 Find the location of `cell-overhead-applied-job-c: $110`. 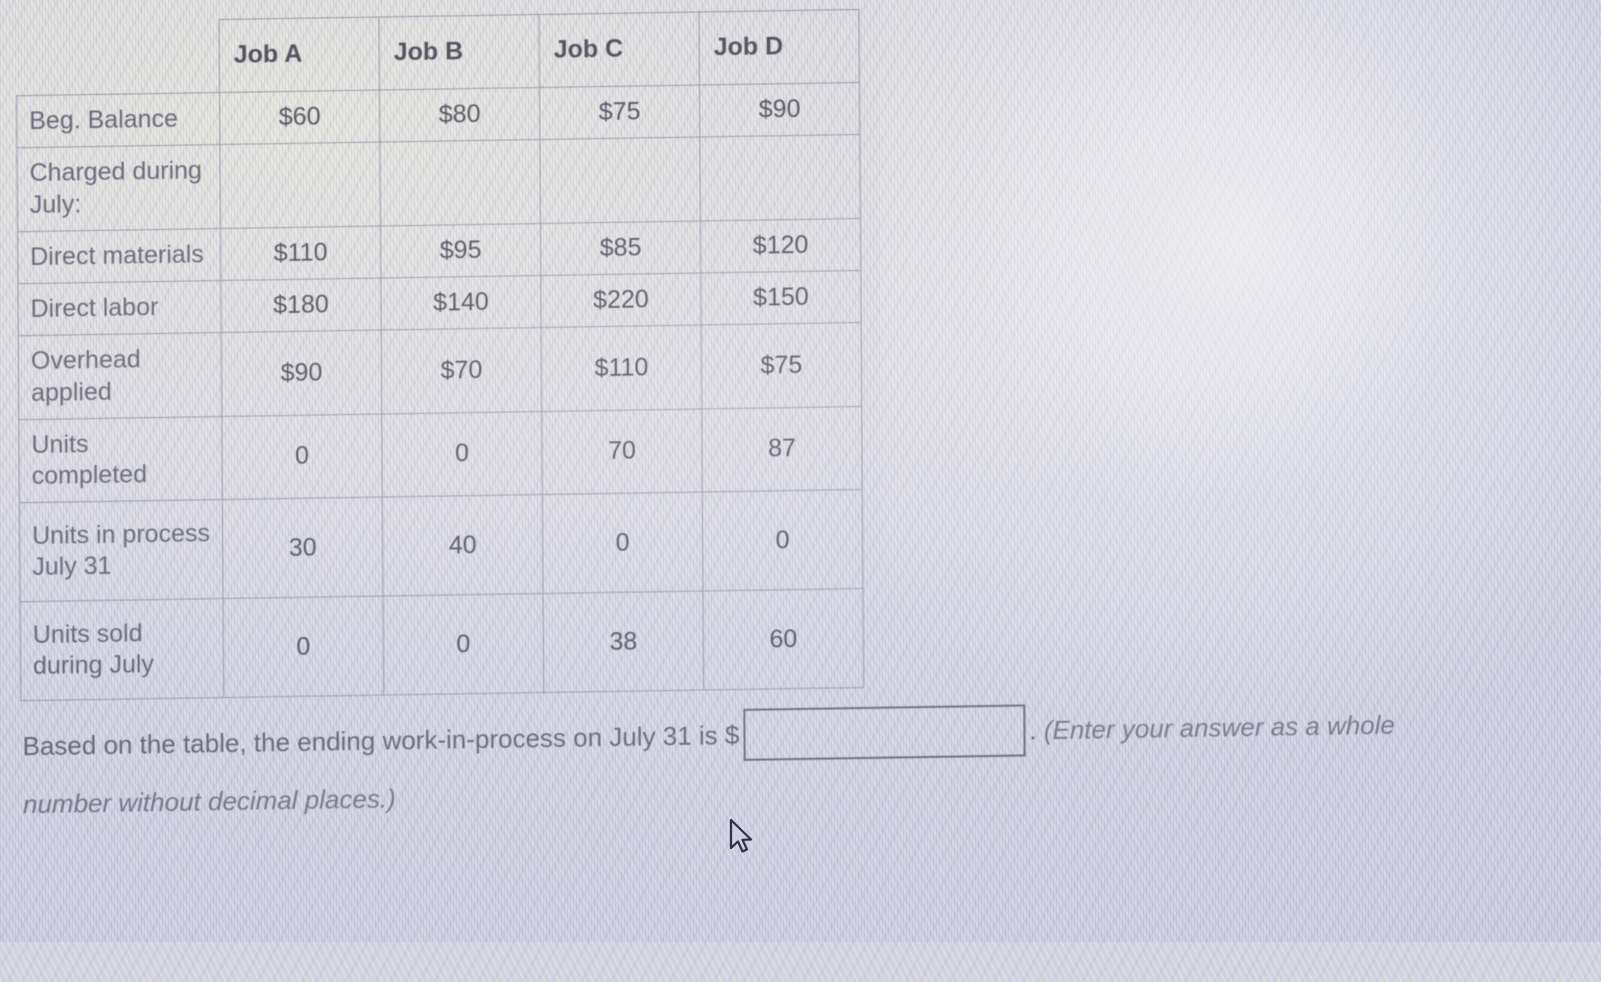

cell-overhead-applied-job-c: $110 is located at coordinates (621, 368).